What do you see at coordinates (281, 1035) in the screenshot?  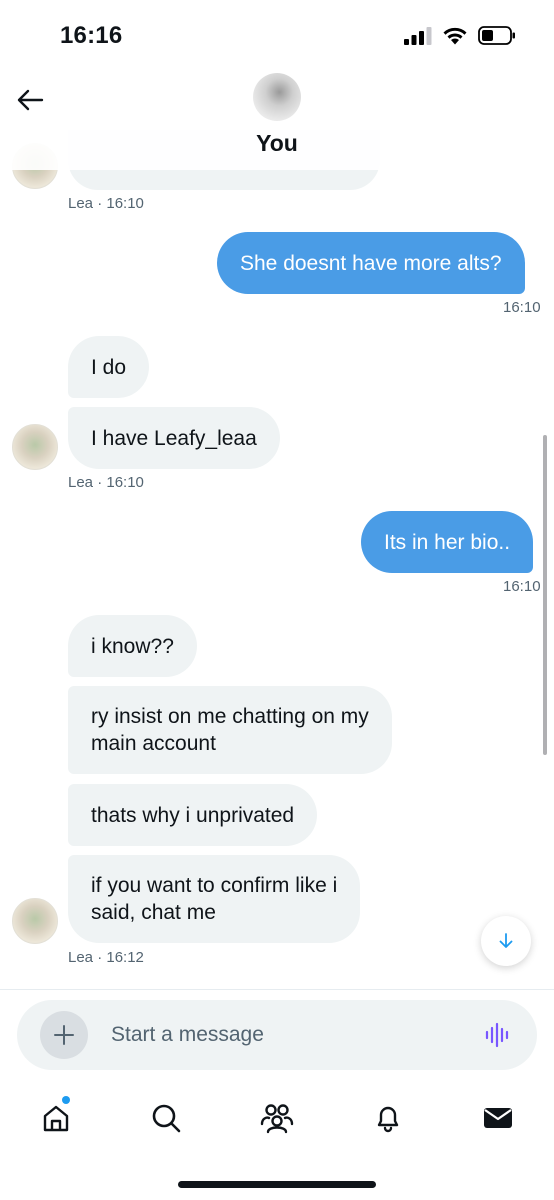 I see `message-input` at bounding box center [281, 1035].